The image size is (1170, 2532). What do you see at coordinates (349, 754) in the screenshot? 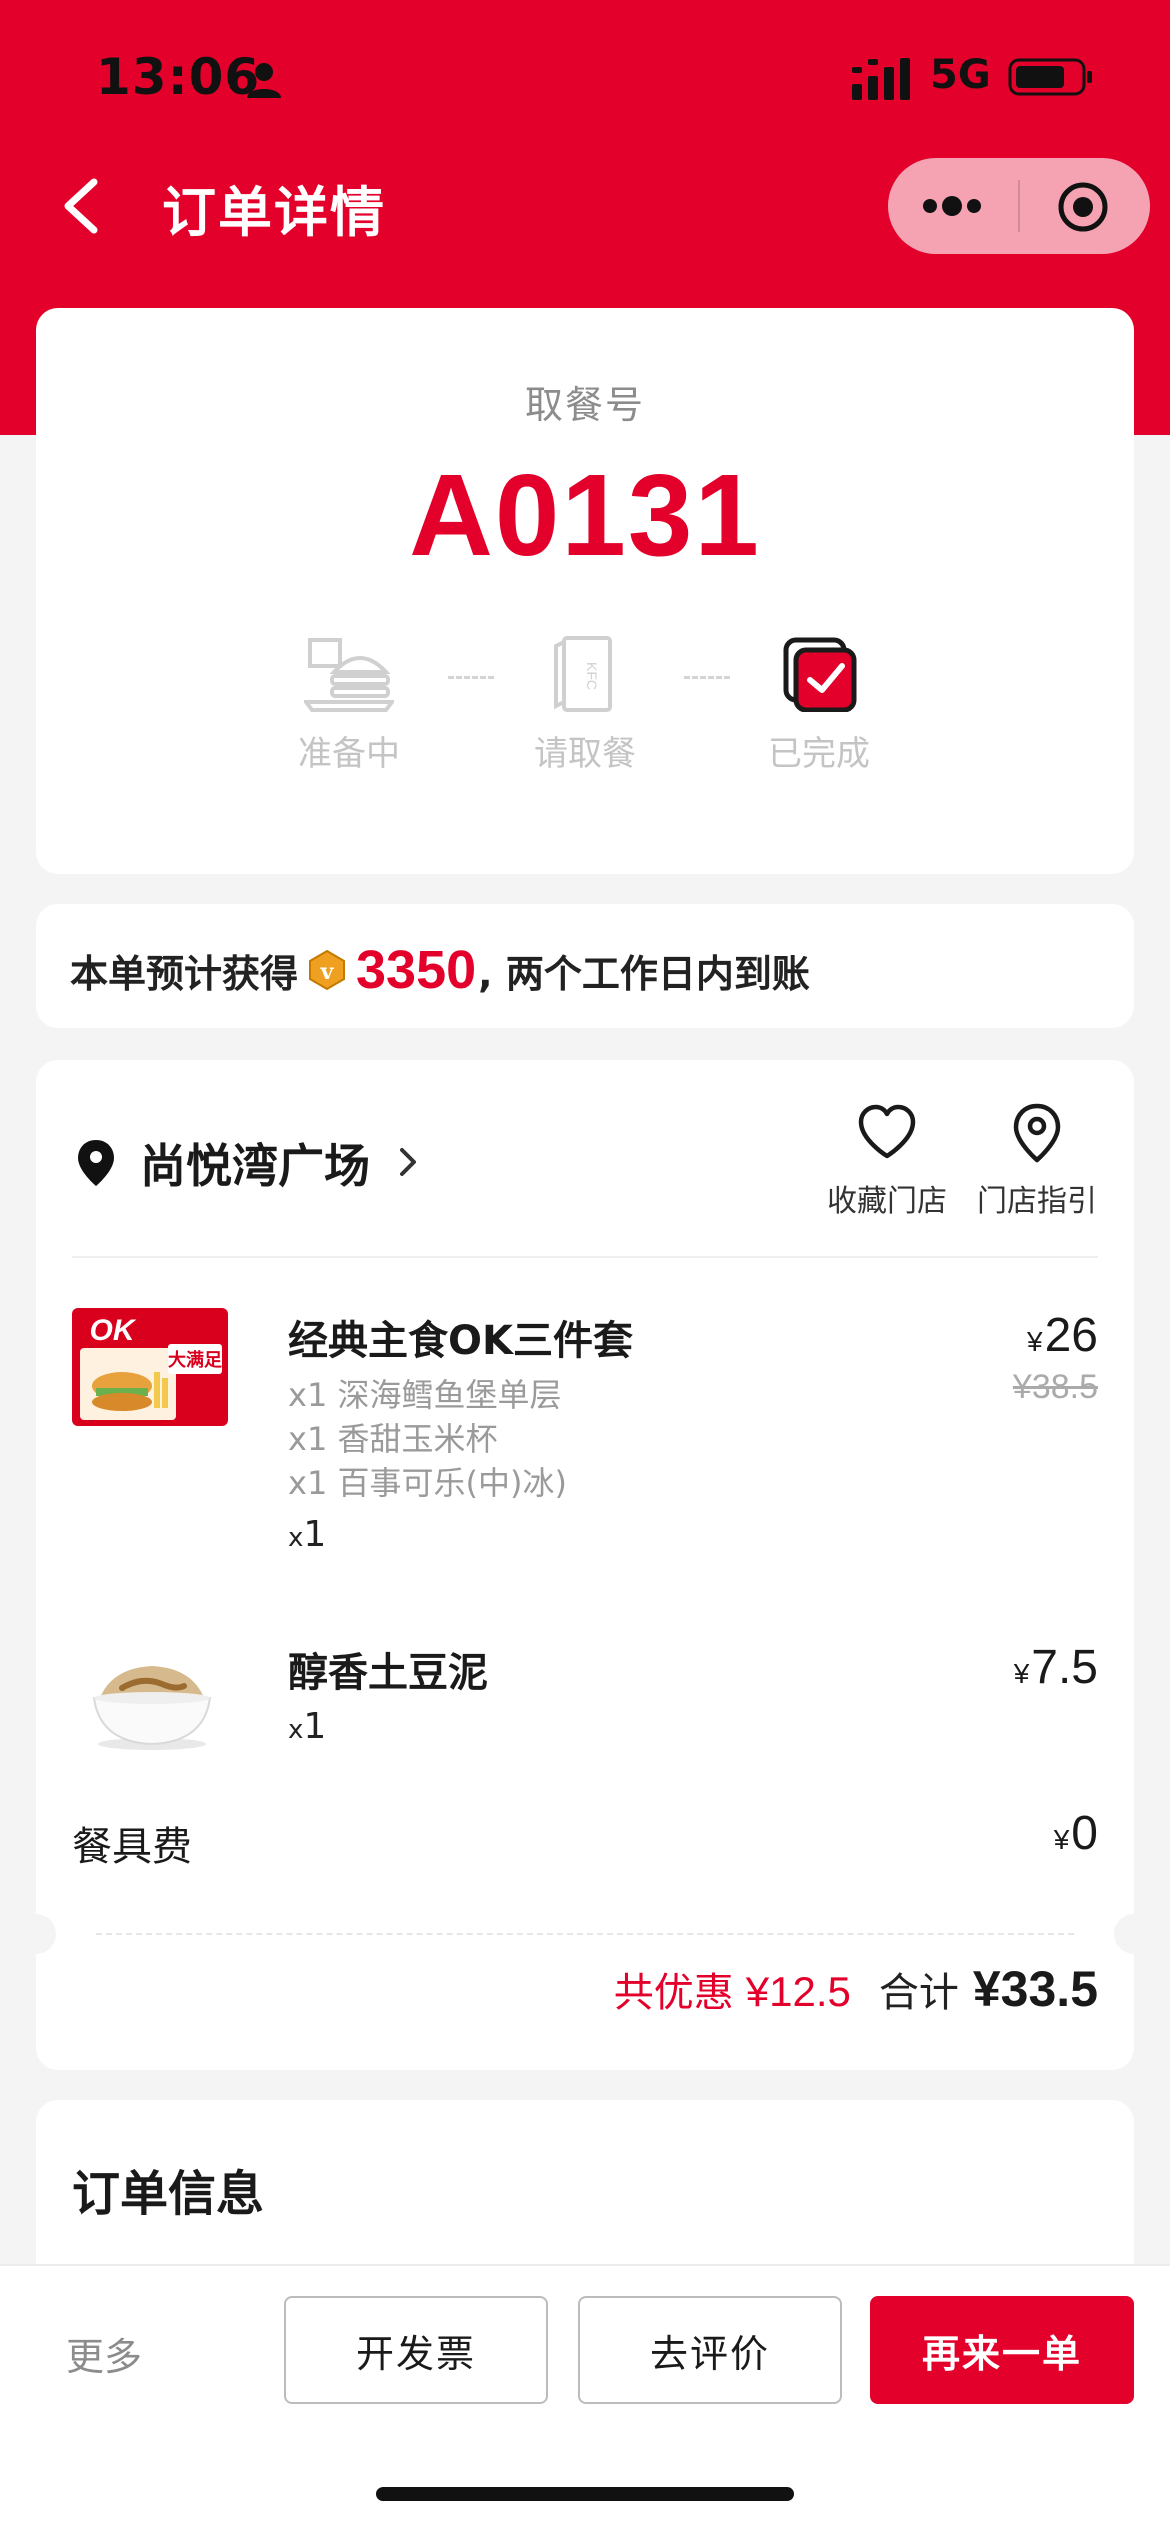
I see `step-label-preparing: 准备中` at bounding box center [349, 754].